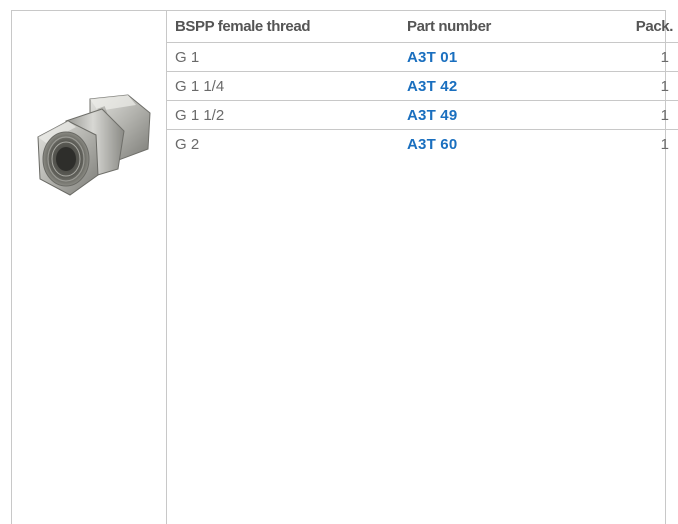 This screenshot has width=678, height=524. I want to click on part-number: A3T 60, so click(432, 144).